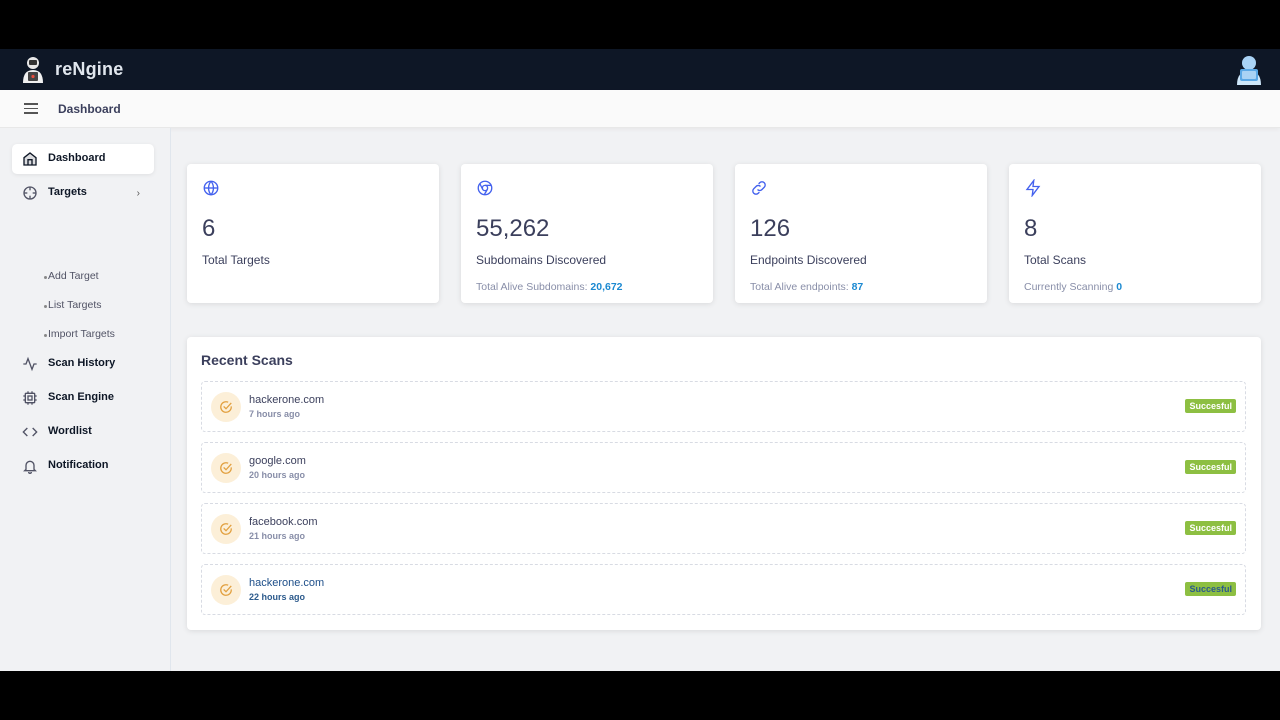 The width and height of the screenshot is (1280, 720). Describe the element at coordinates (857, 287) in the screenshot. I see `stat-extra-value: 87` at that location.